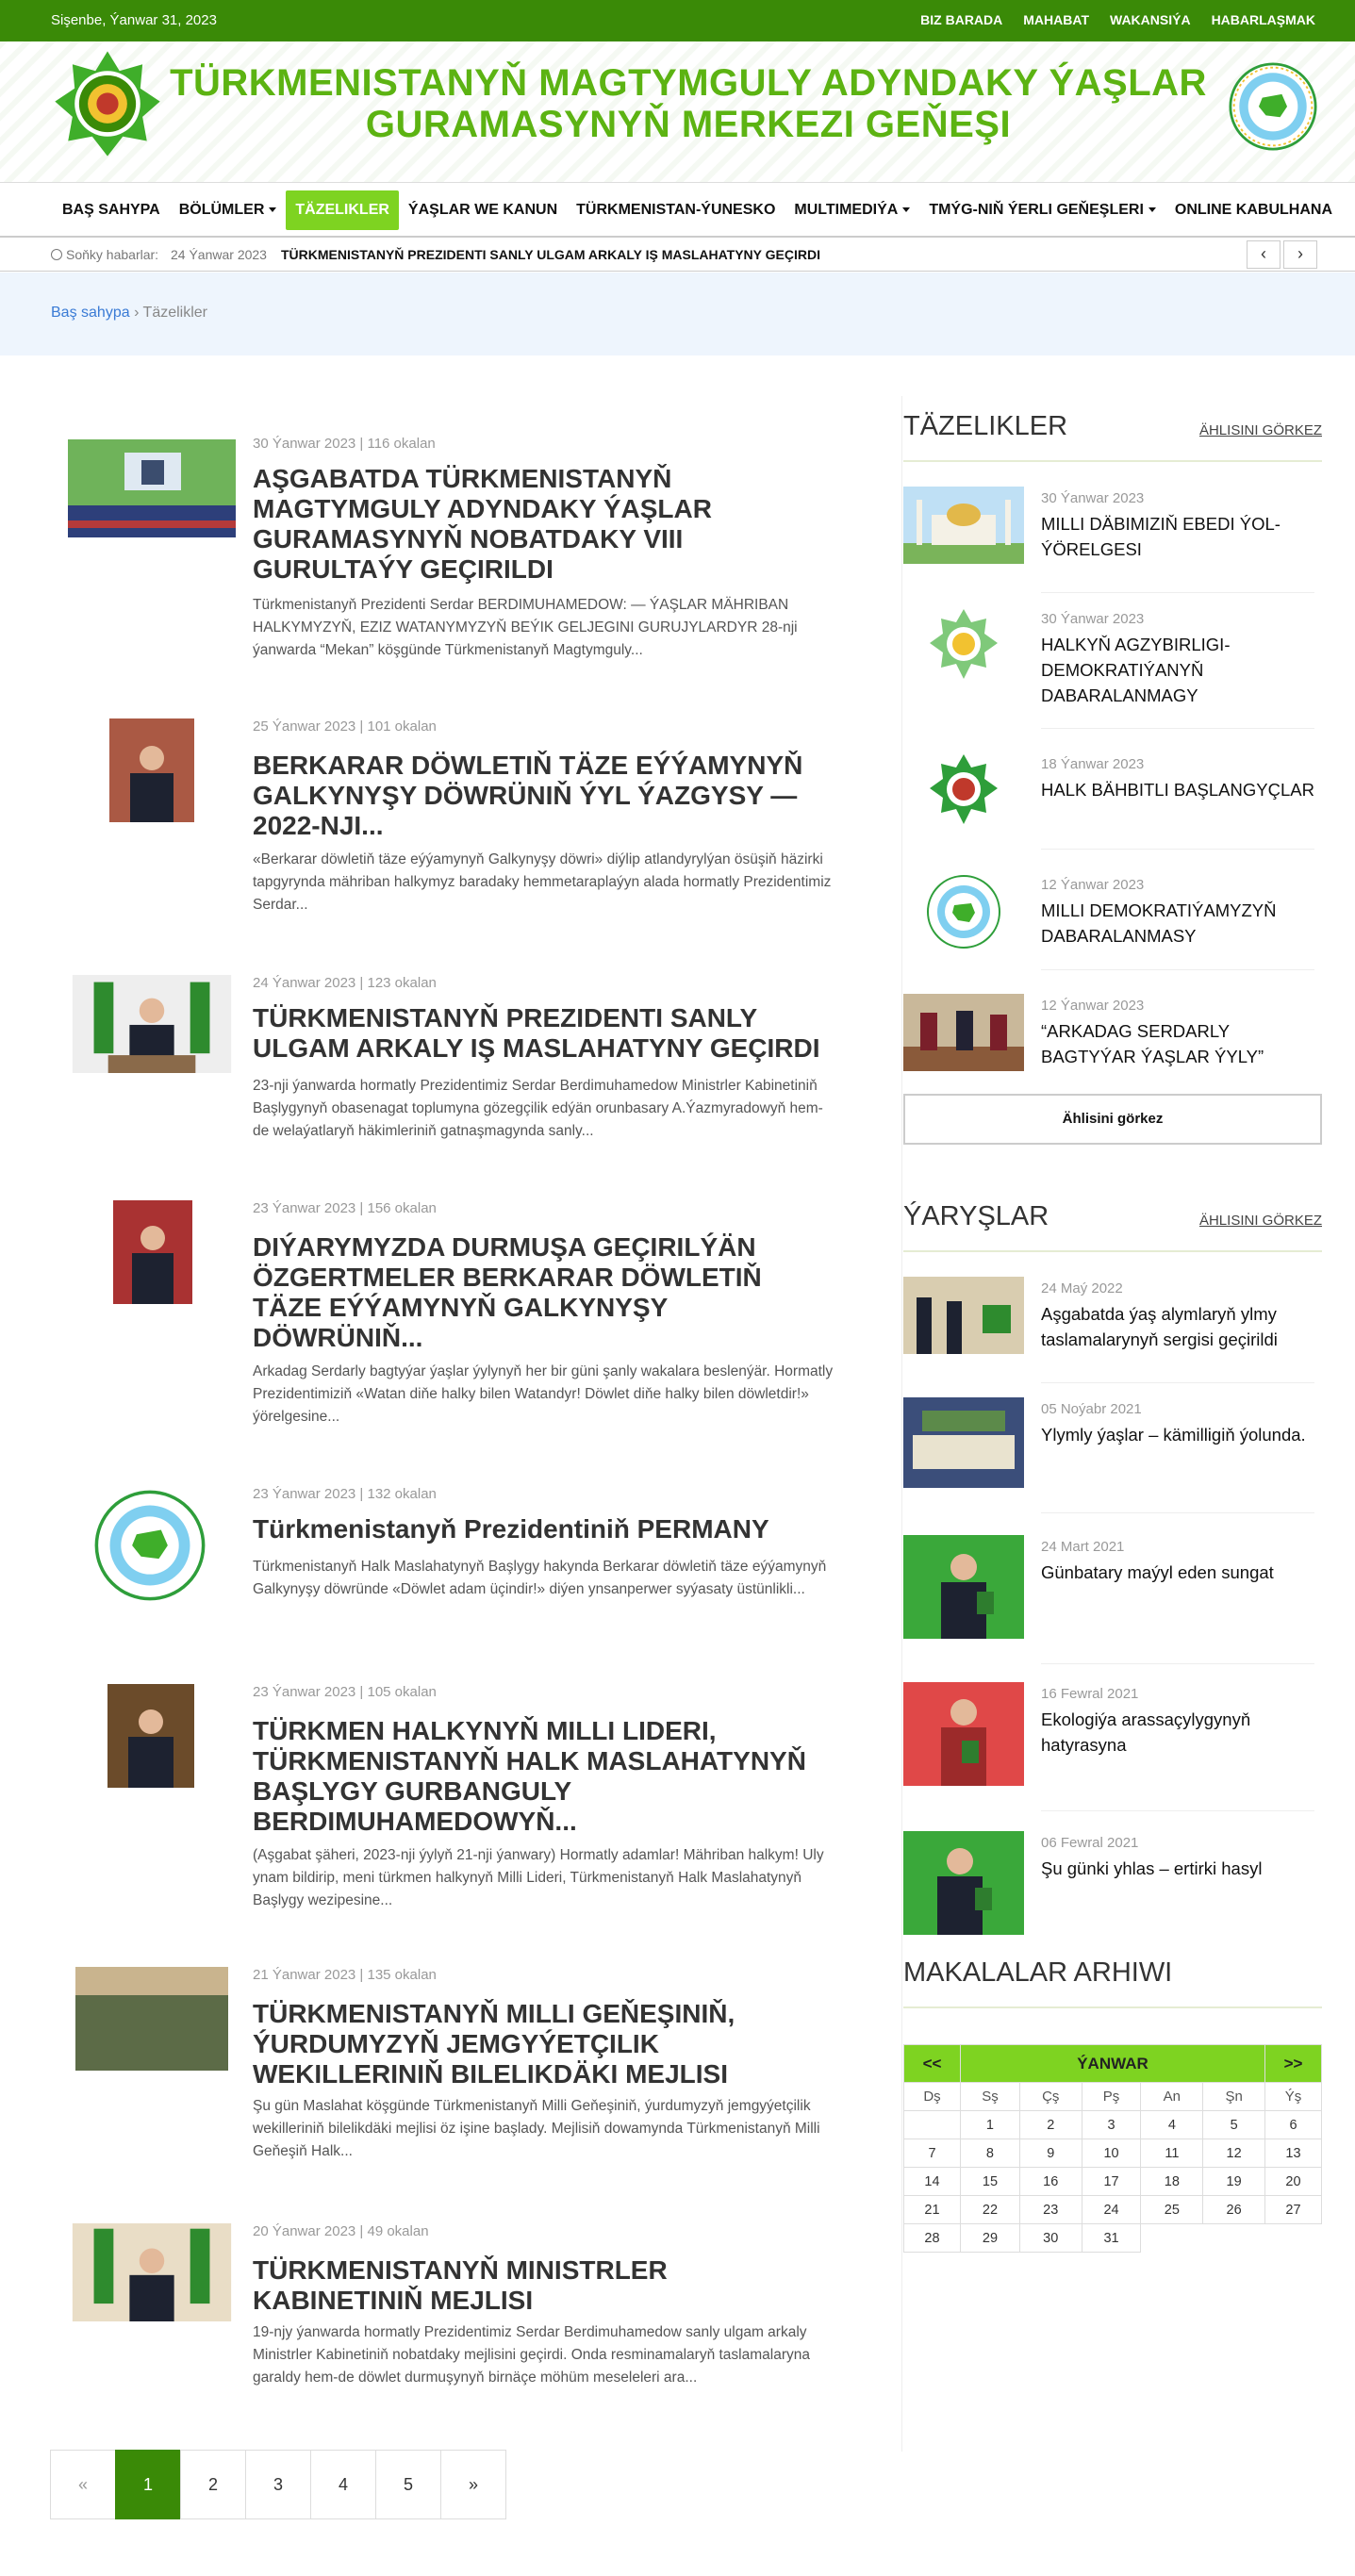 The height and width of the screenshot is (2576, 1355). I want to click on calendar-day: 16, so click(1050, 2181).